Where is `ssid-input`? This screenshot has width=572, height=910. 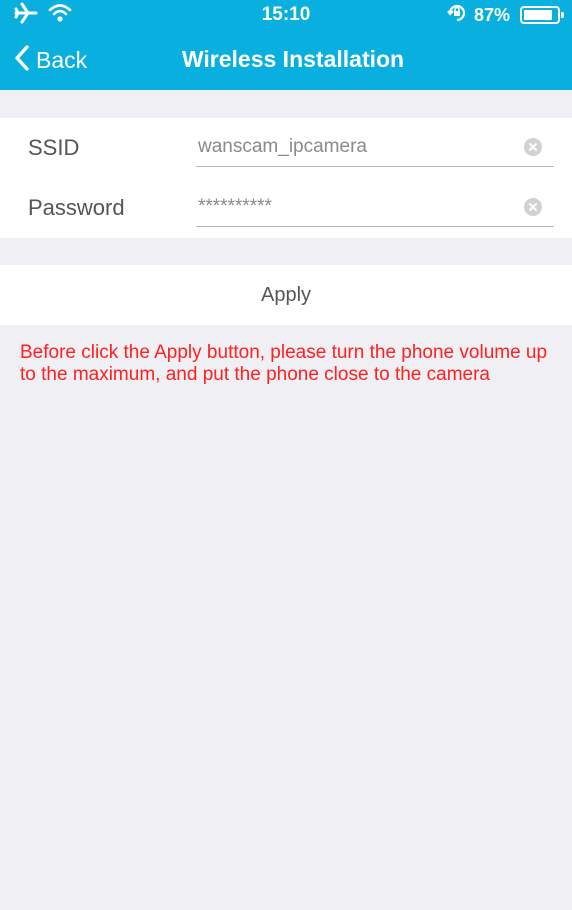
ssid-input is located at coordinates (353, 147).